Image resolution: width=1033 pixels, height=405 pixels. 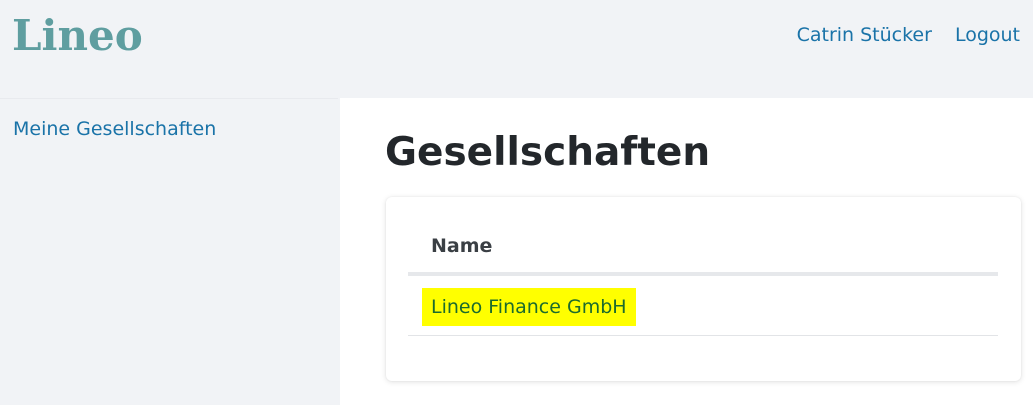 I want to click on user-profile-link: Catrin Stücker, so click(x=864, y=35).